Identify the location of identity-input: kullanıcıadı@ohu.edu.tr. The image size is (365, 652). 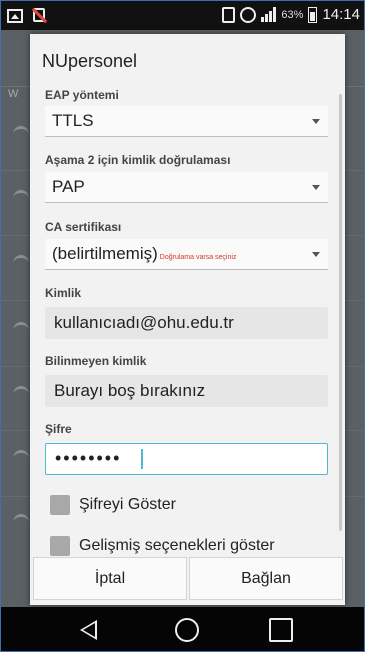
(186, 323).